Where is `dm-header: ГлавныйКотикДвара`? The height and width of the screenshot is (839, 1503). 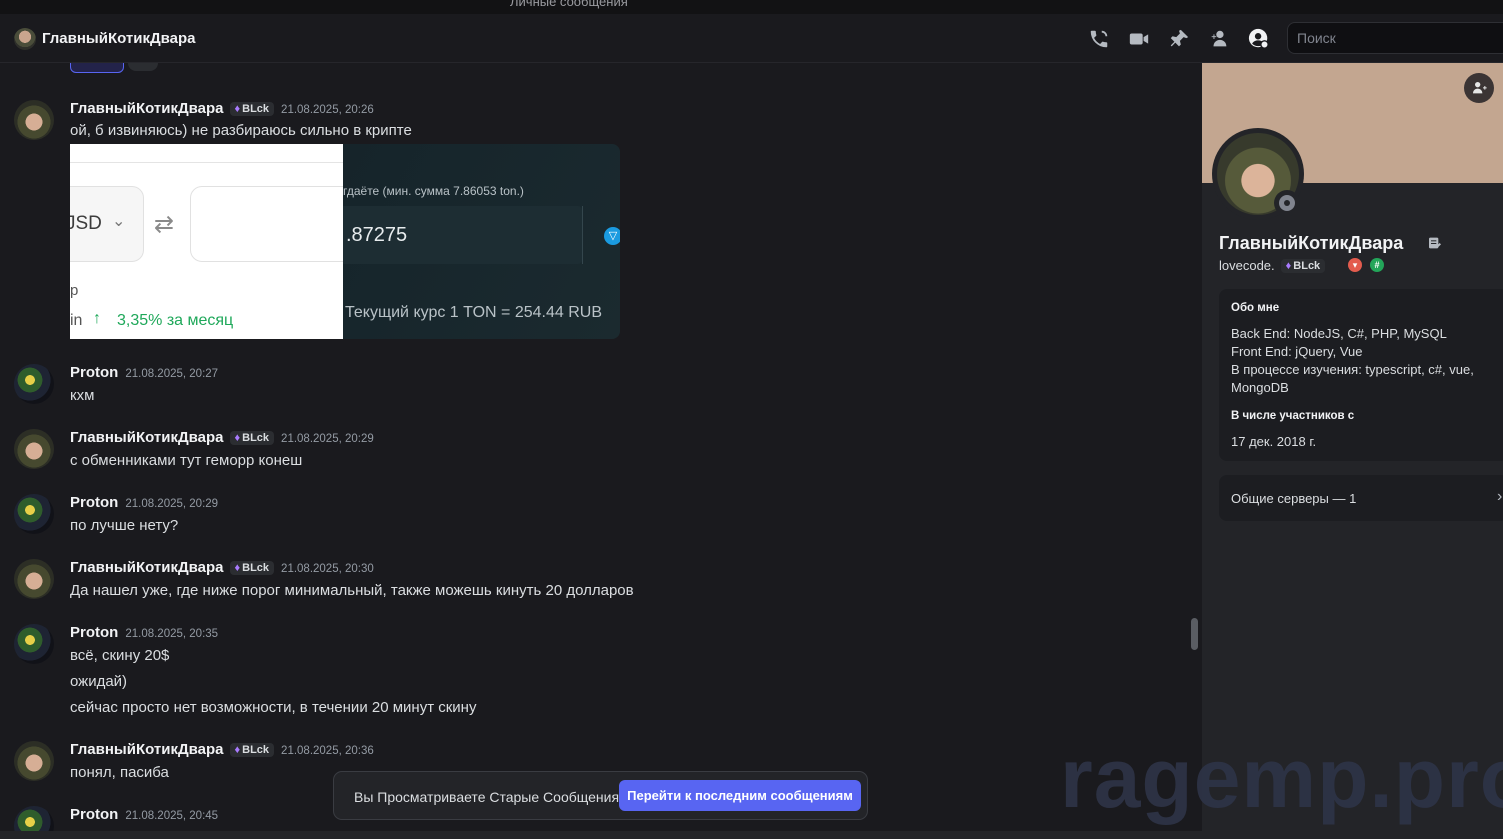 dm-header: ГлавныйКотикДвара is located at coordinates (751, 38).